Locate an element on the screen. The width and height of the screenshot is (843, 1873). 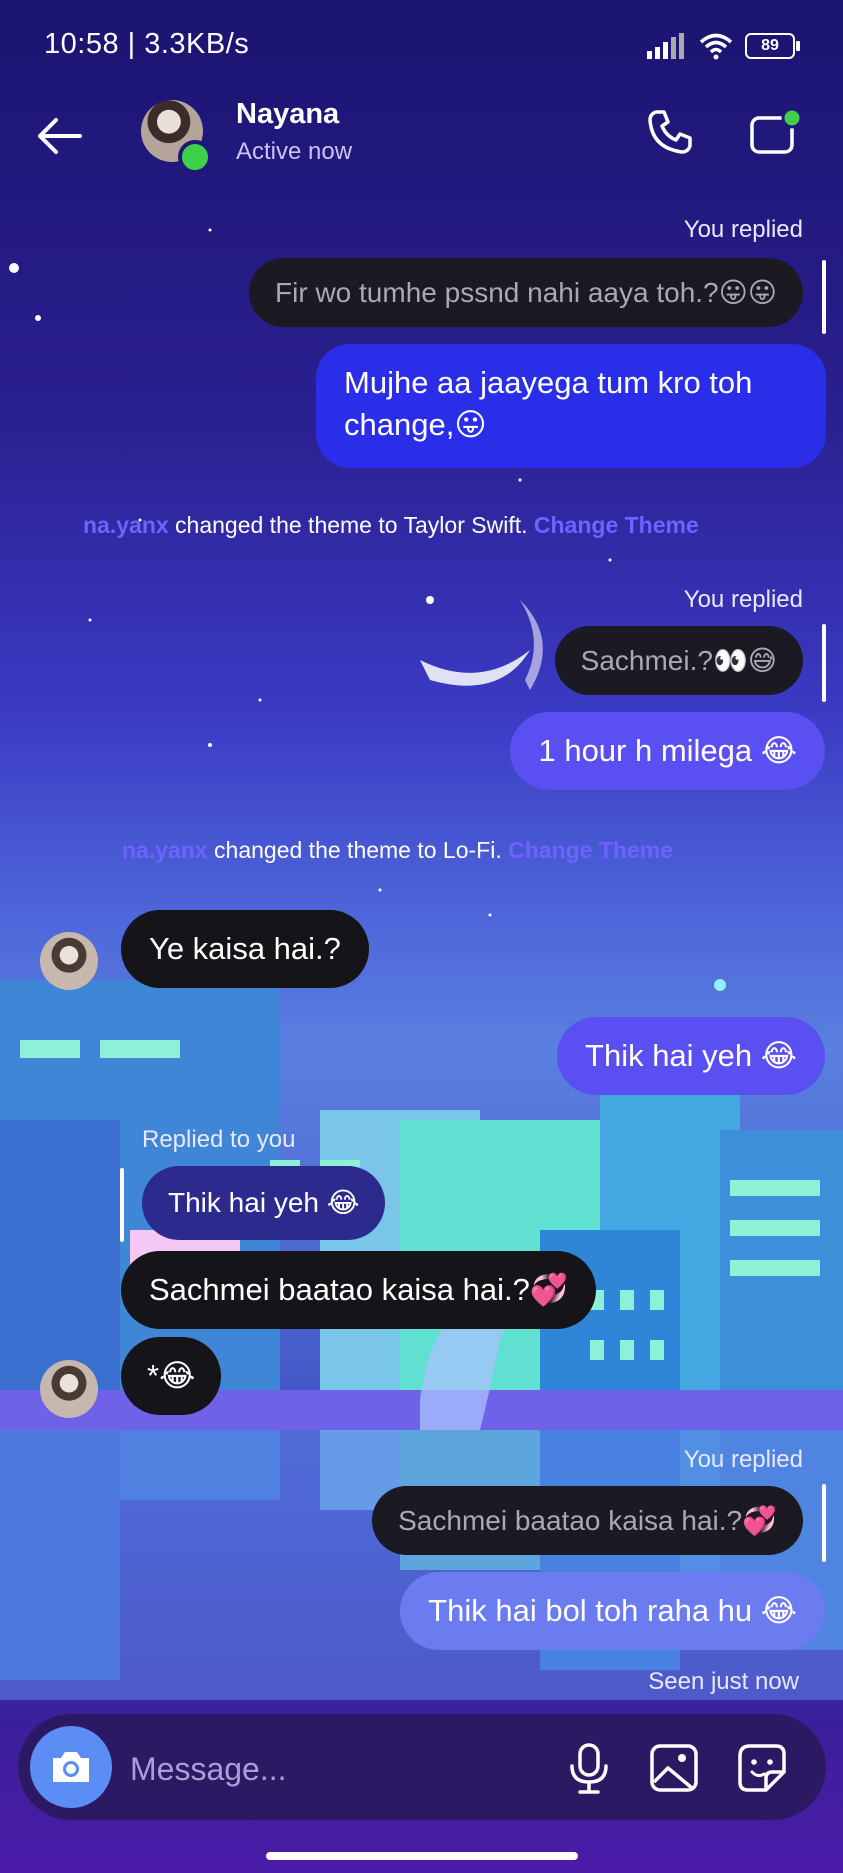
phone-icon is located at coordinates (670, 132).